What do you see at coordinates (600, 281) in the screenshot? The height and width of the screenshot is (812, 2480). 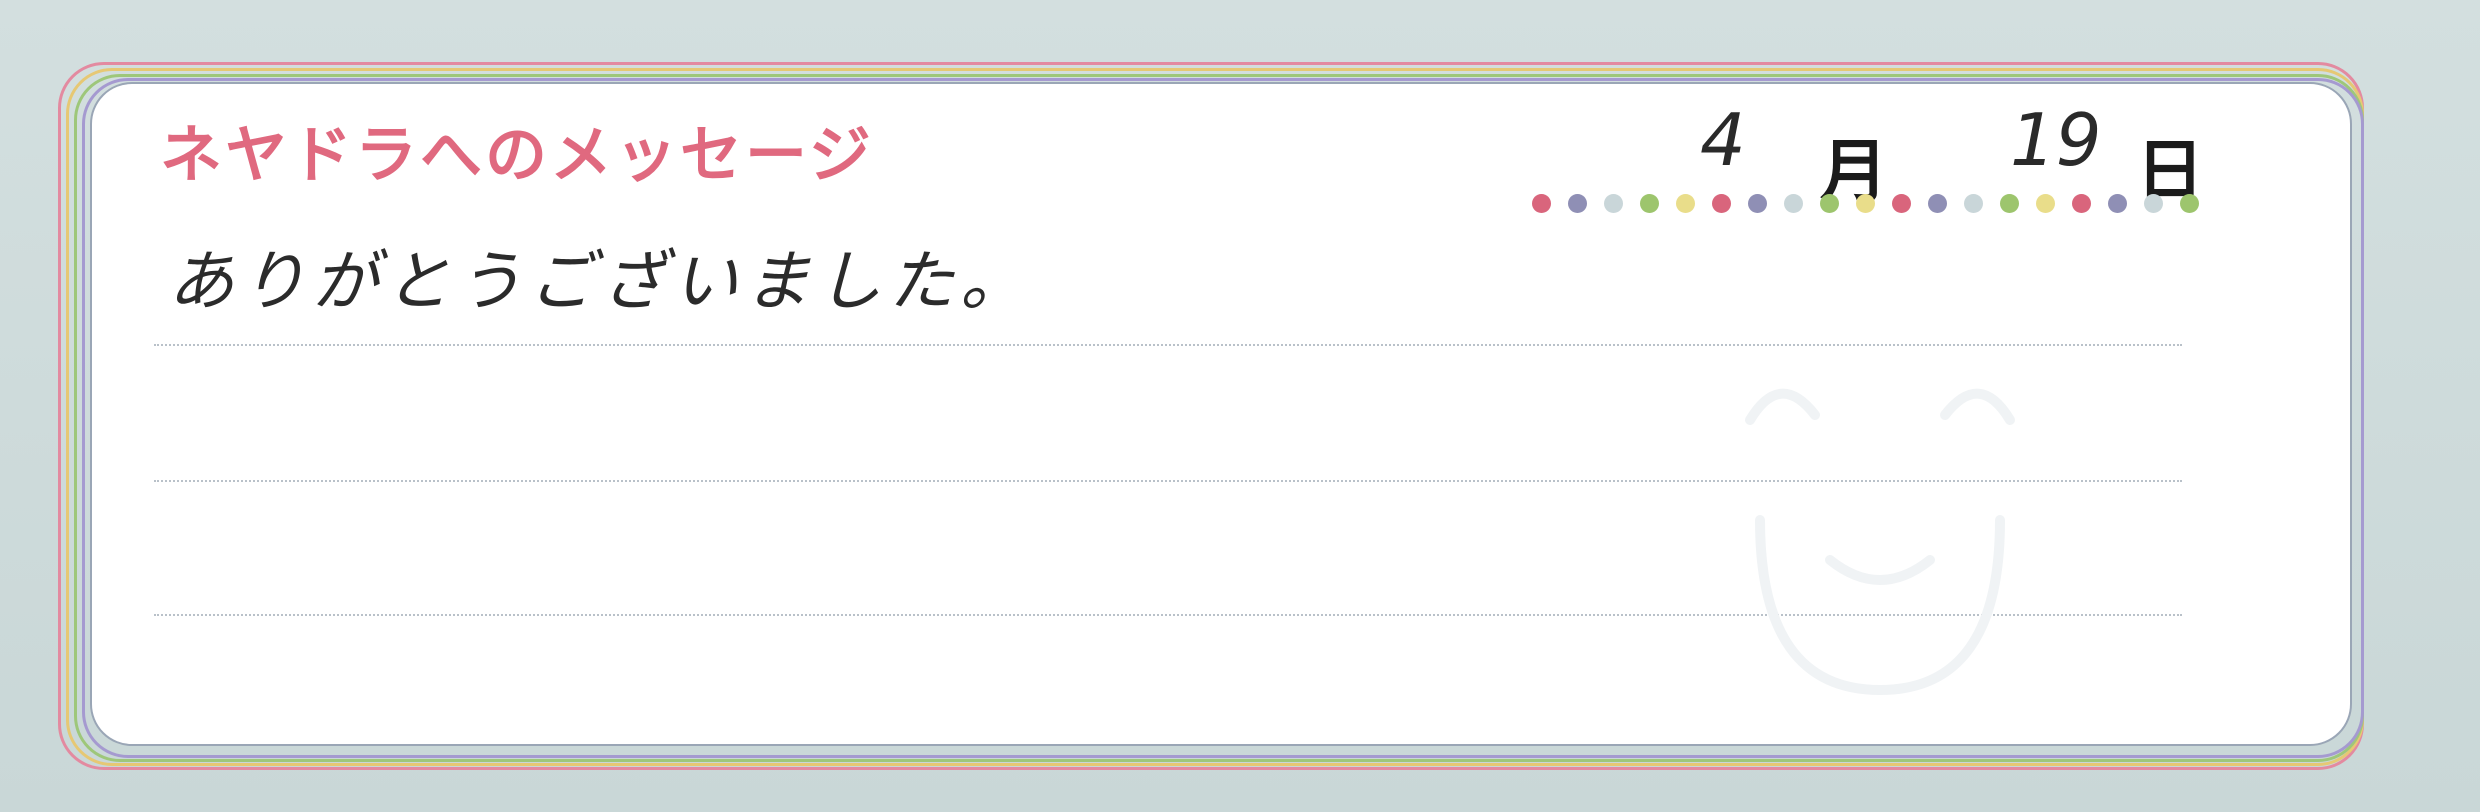 I see `handwritten-message: ありがとうございました。` at bounding box center [600, 281].